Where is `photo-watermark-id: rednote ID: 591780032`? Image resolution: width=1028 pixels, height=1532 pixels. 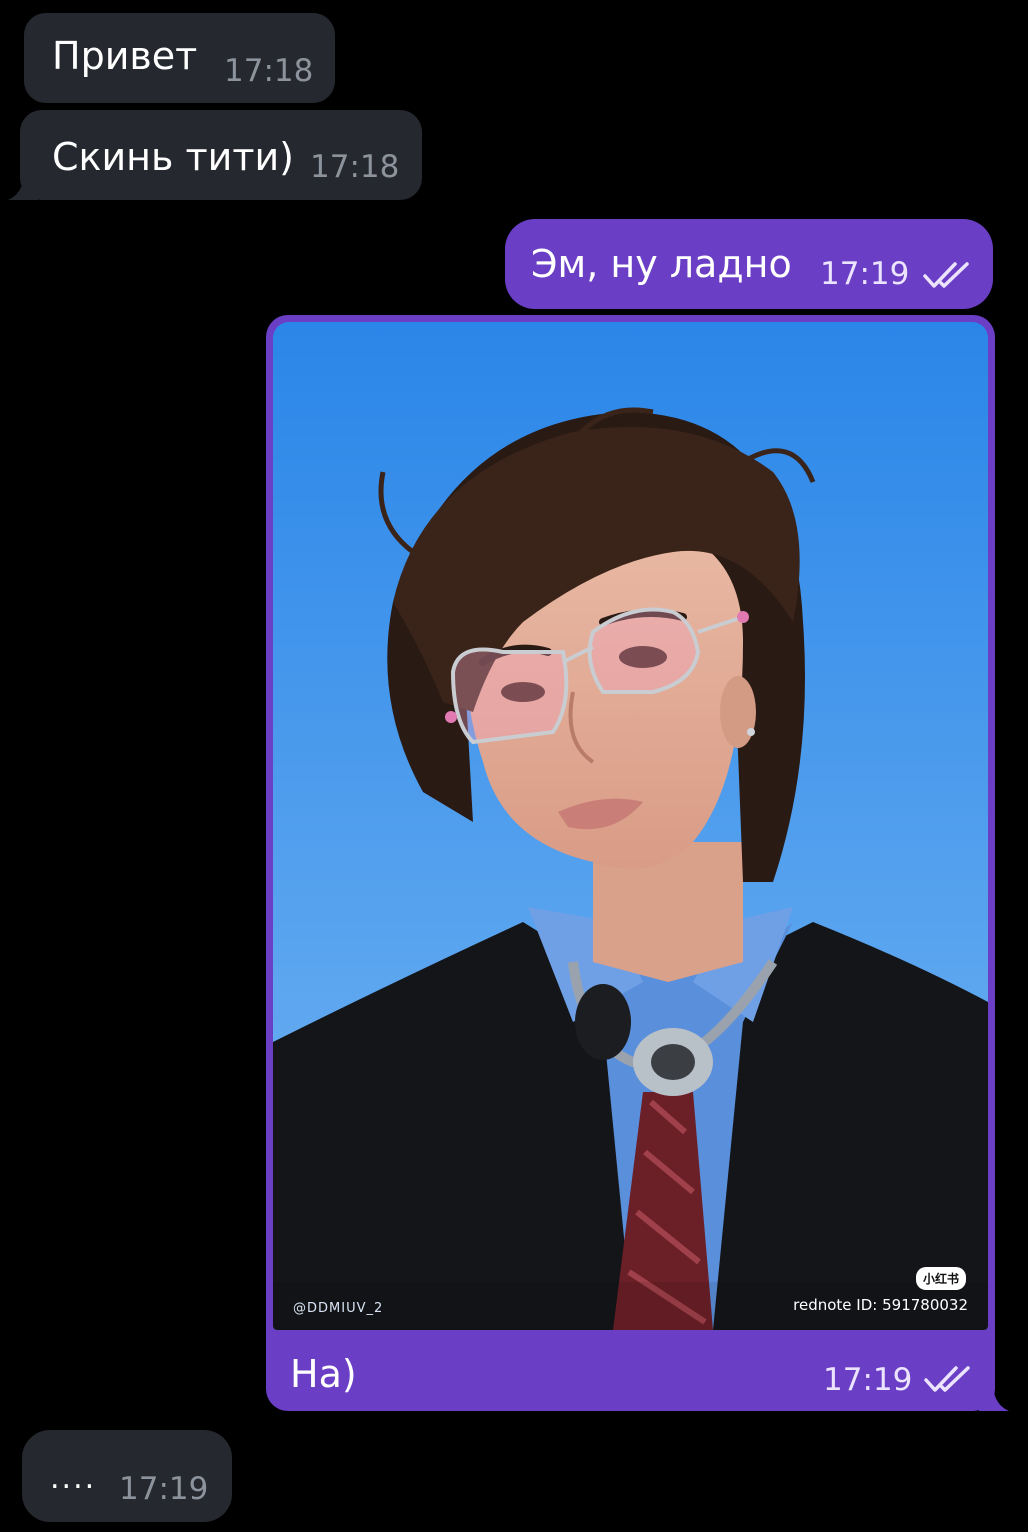
photo-watermark-id: rednote ID: 591780032 is located at coordinates (880, 1305).